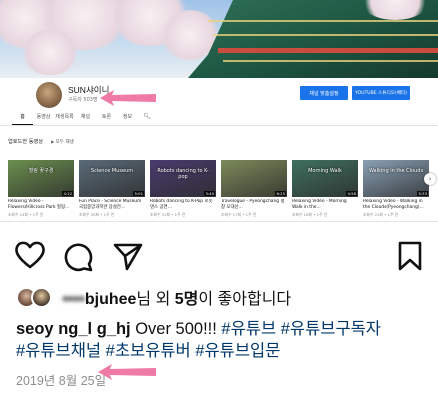  What do you see at coordinates (148, 351) in the screenshot?
I see `hashtags-line-2: #유튜브채널 #초보유튜버 #유튜브입문` at bounding box center [148, 351].